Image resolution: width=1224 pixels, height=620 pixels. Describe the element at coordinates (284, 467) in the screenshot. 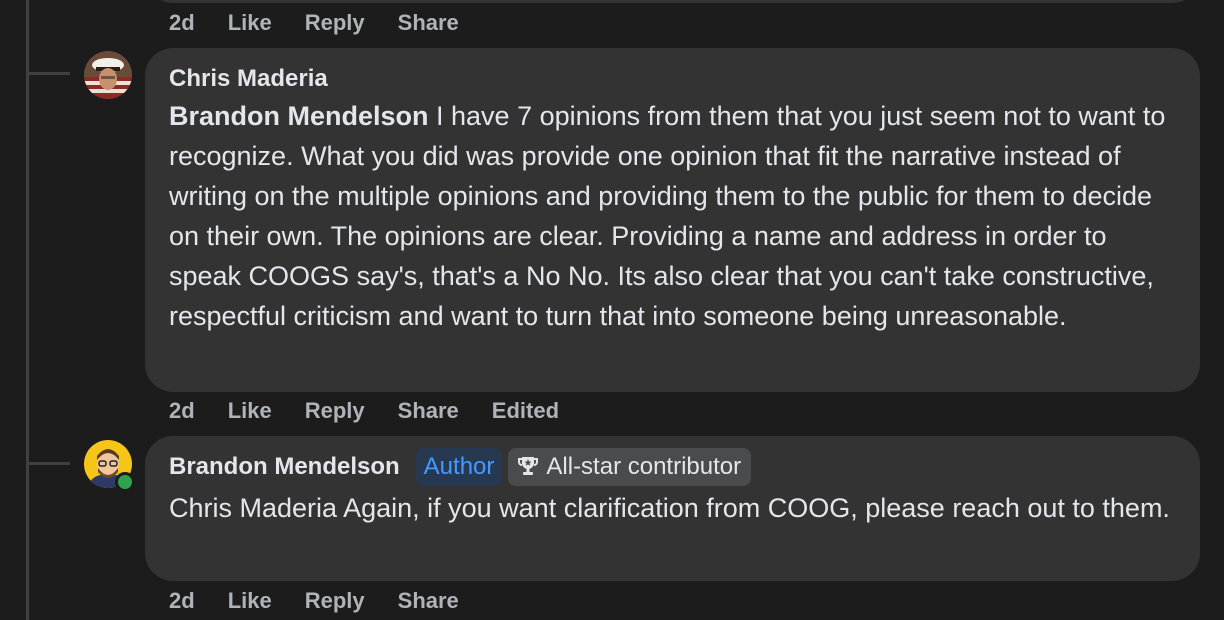

I see `comment-author-name: Brandon Mendelson` at that location.